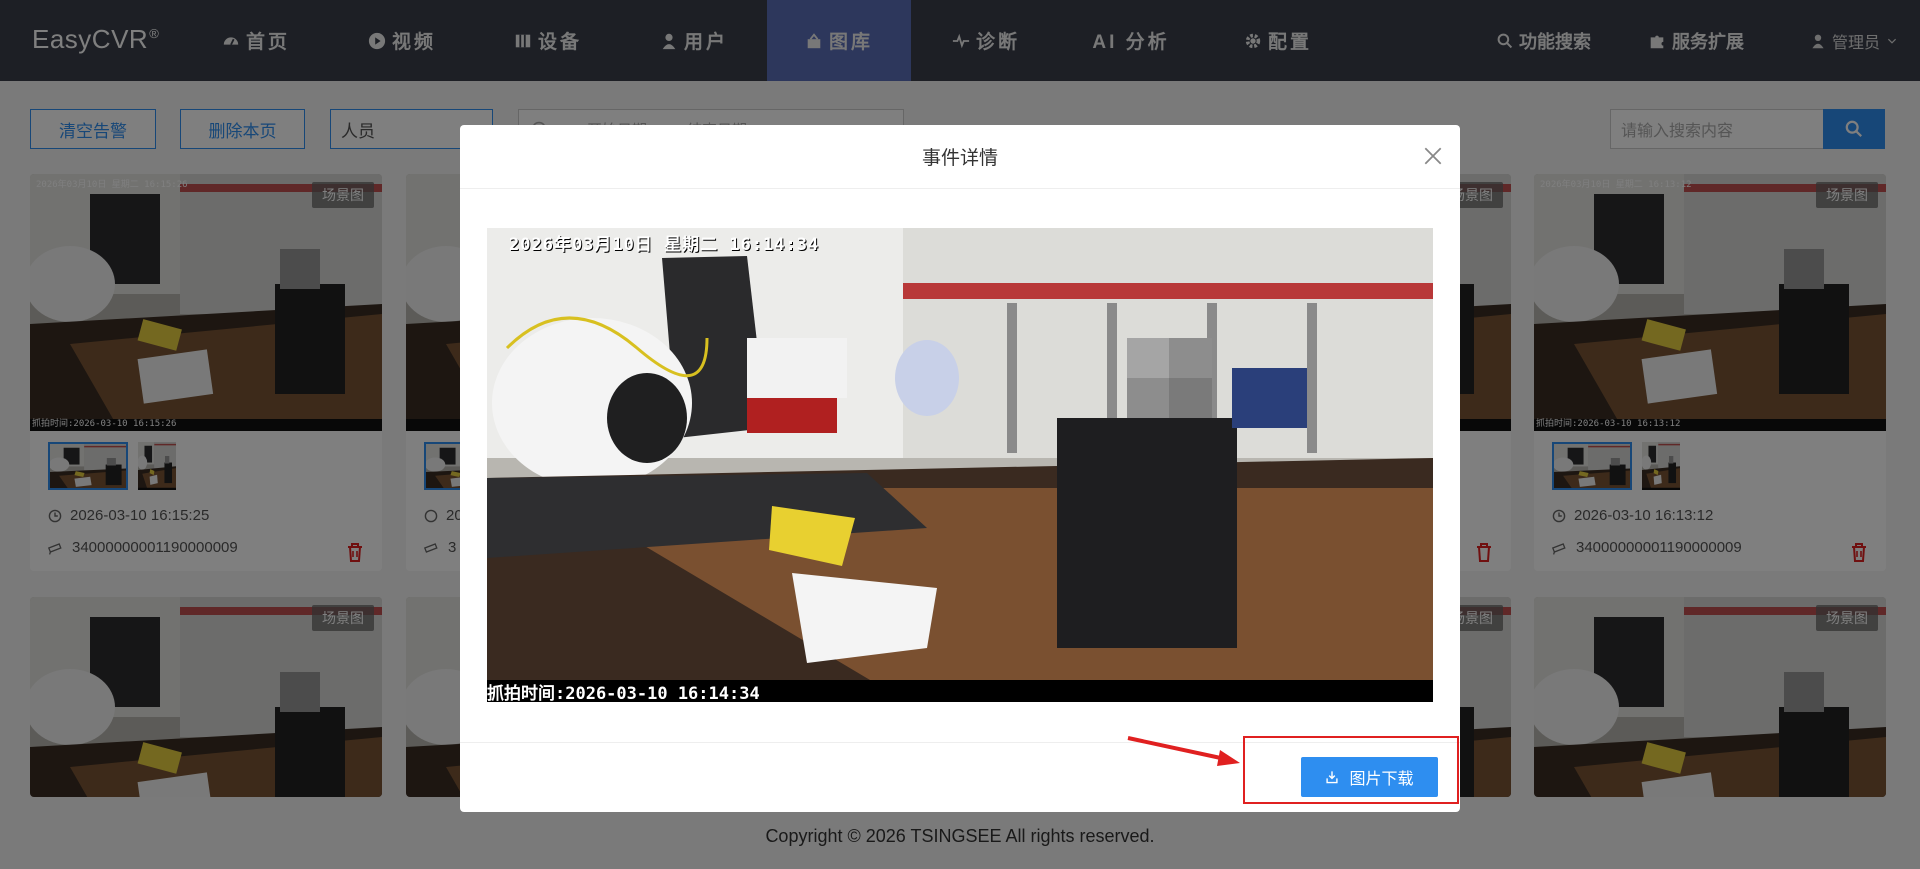 The image size is (1920, 869). I want to click on annotation-arrow, so click(1183, 751).